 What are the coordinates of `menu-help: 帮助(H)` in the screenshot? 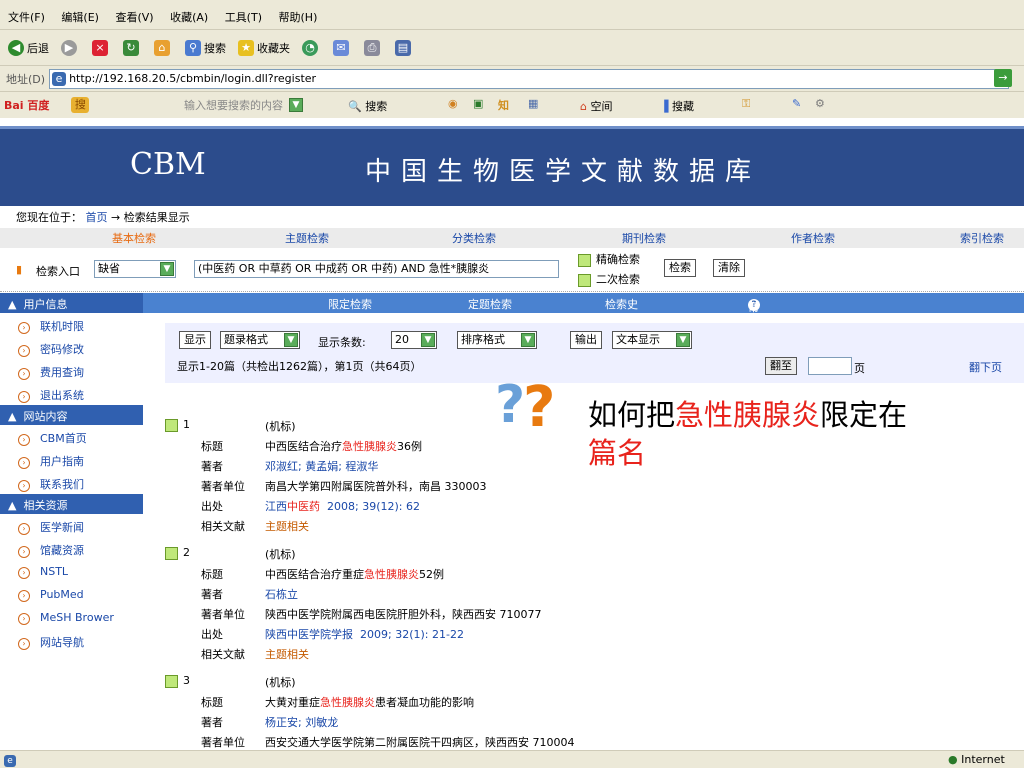 It's located at (298, 17).